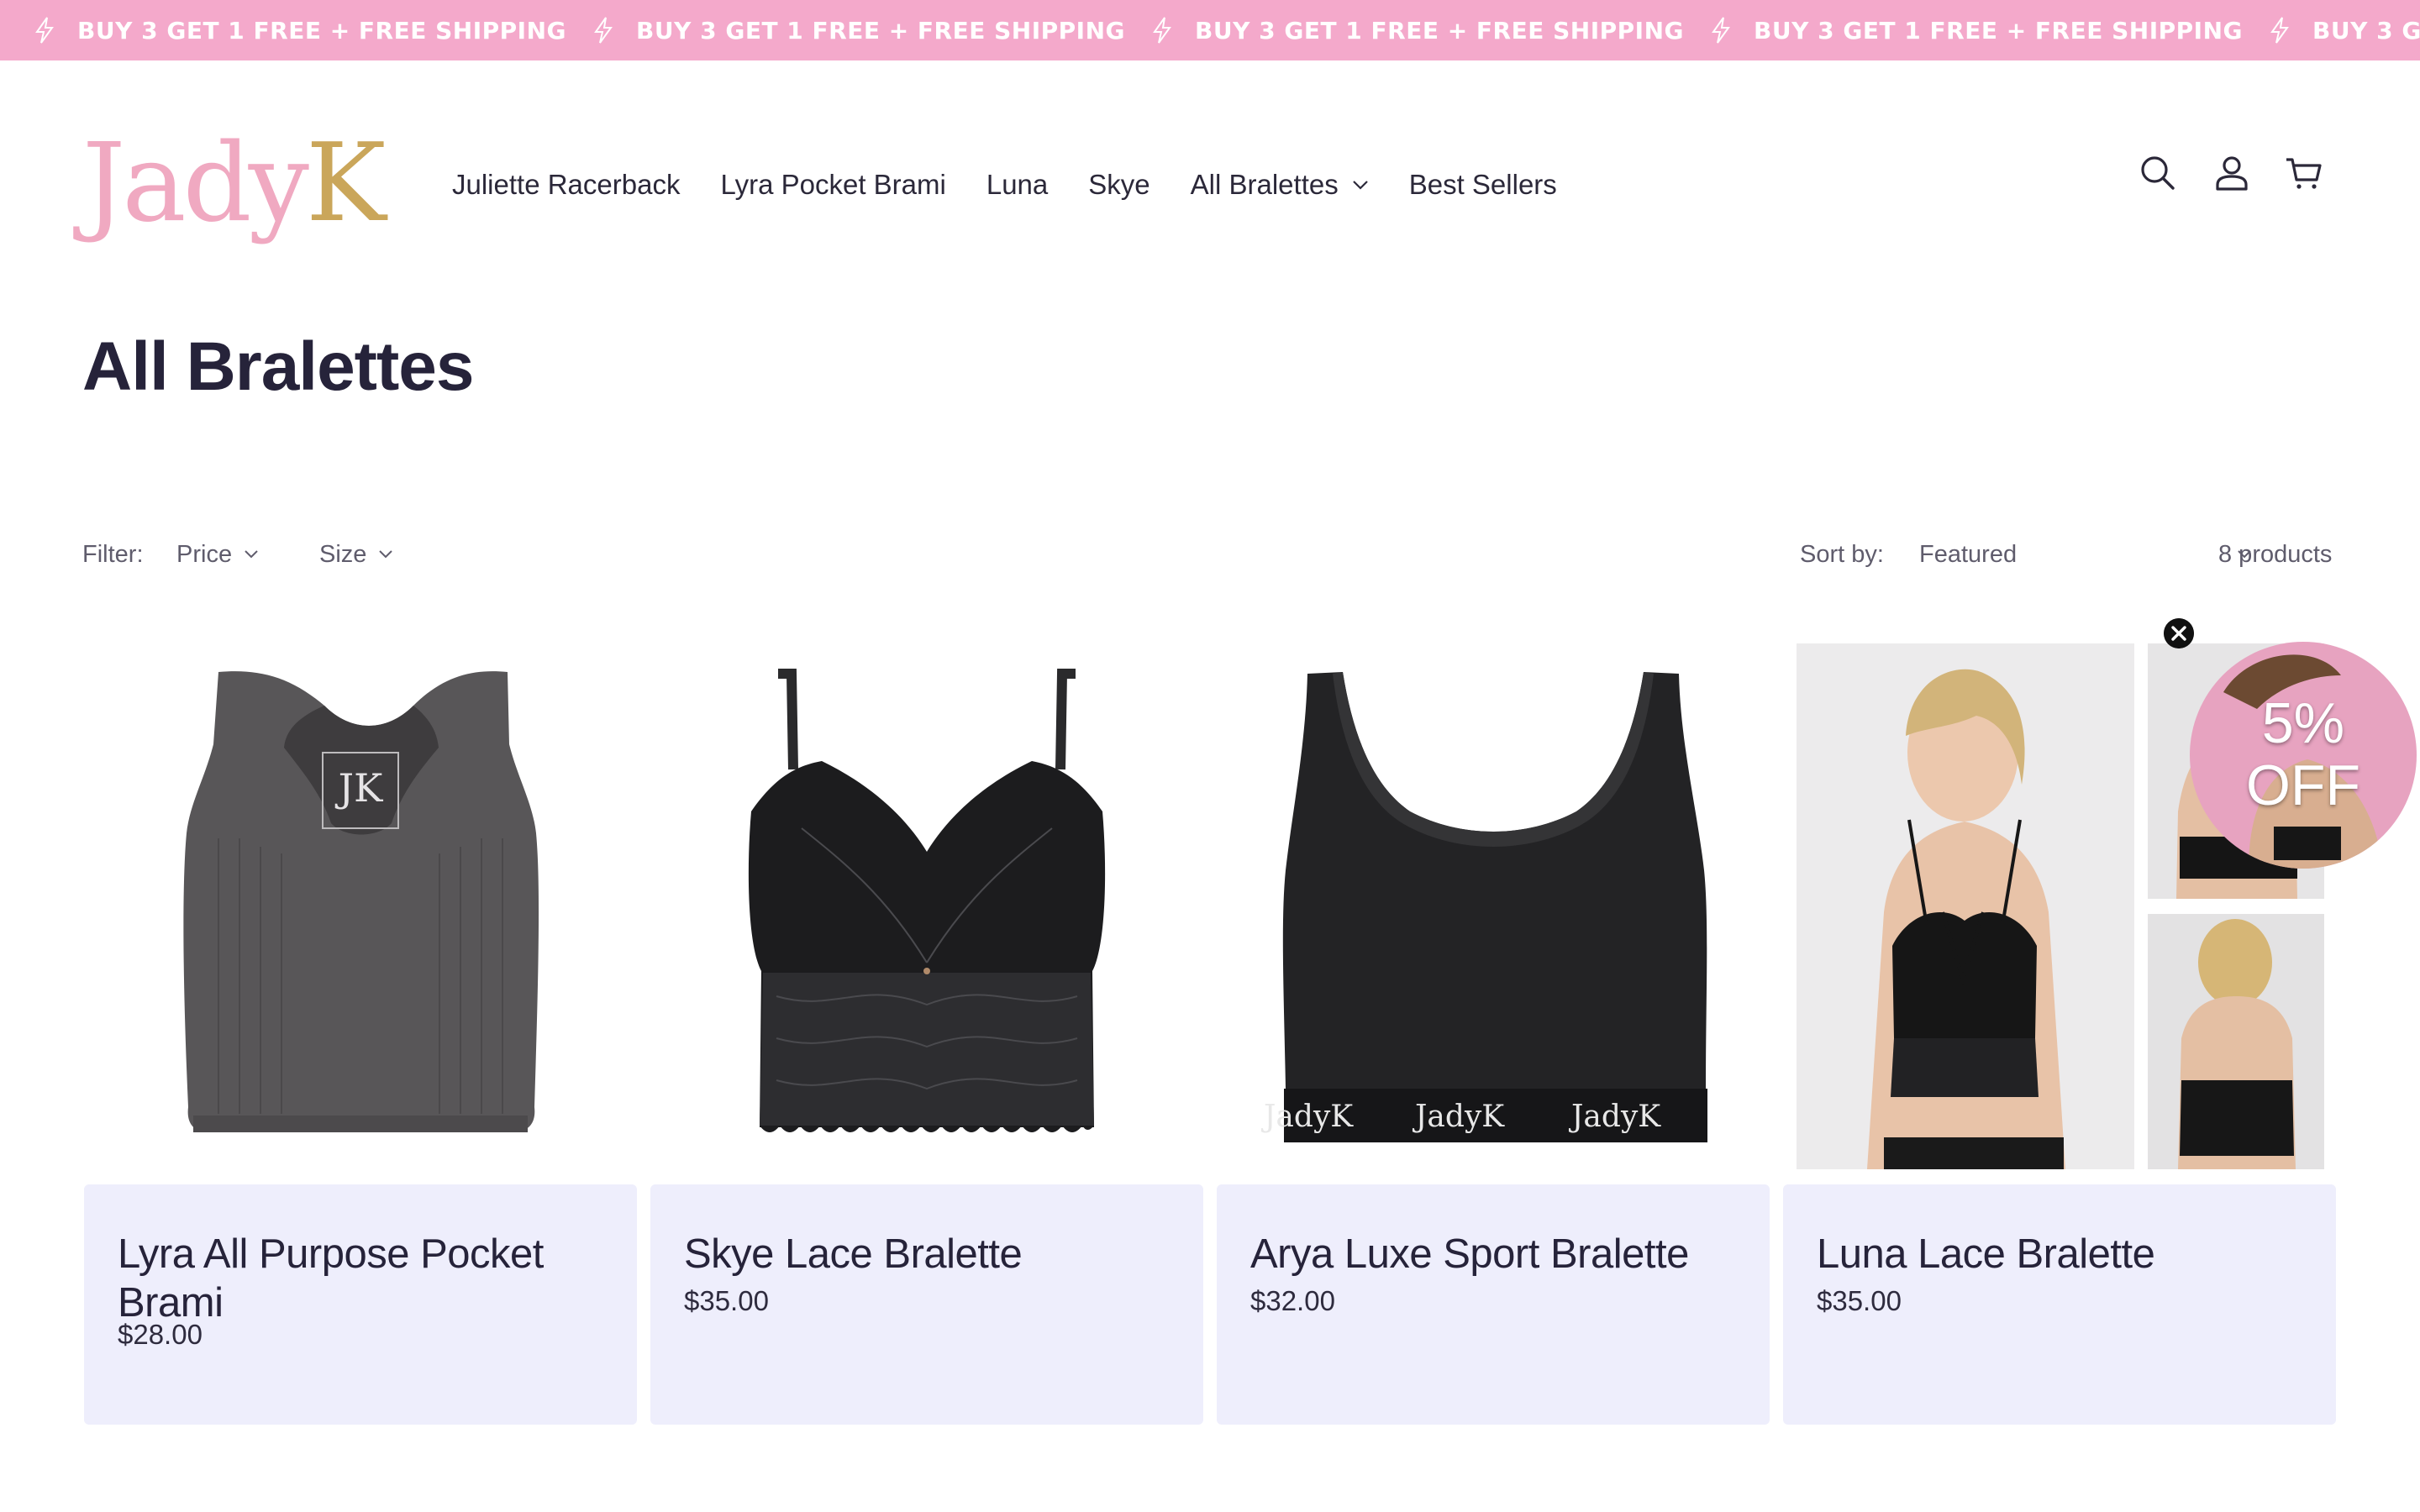  I want to click on sort-label: Sort by:, so click(1842, 554).